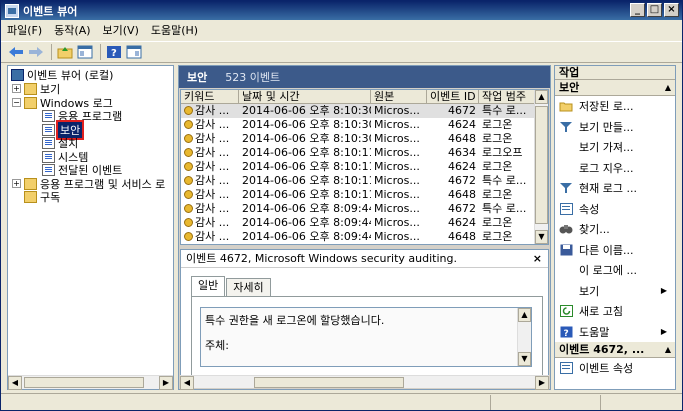 This screenshot has height=411, width=683. Describe the element at coordinates (82, 170) in the screenshot. I see `tree-node-forwarded-events: 전달된 이벤트` at that location.